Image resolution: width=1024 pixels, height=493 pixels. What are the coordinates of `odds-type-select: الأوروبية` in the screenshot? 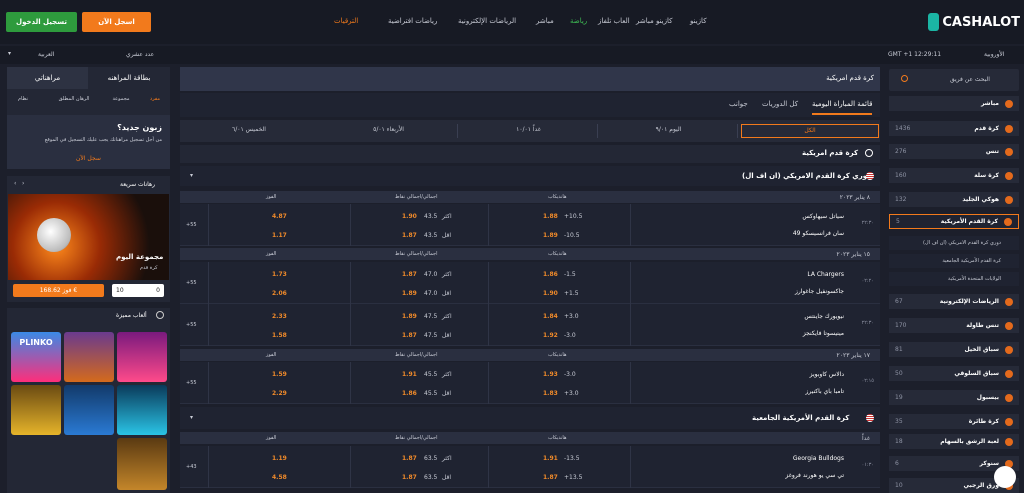 It's located at (994, 54).